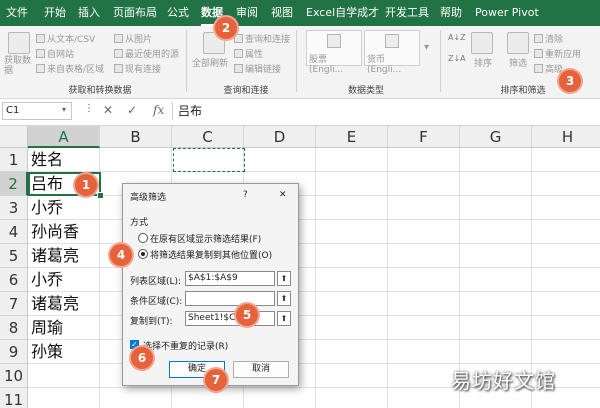  I want to click on criteria-range-input, so click(230, 298).